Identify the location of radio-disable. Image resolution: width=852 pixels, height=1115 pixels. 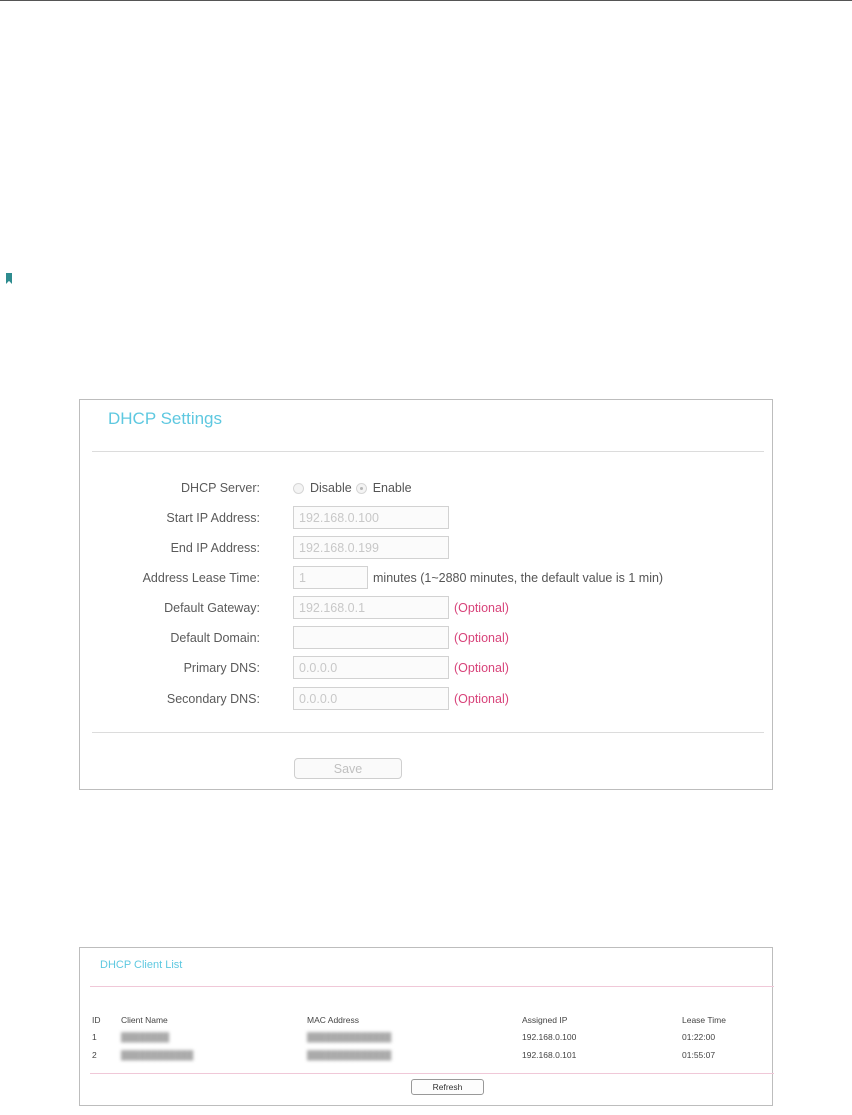
(298, 488).